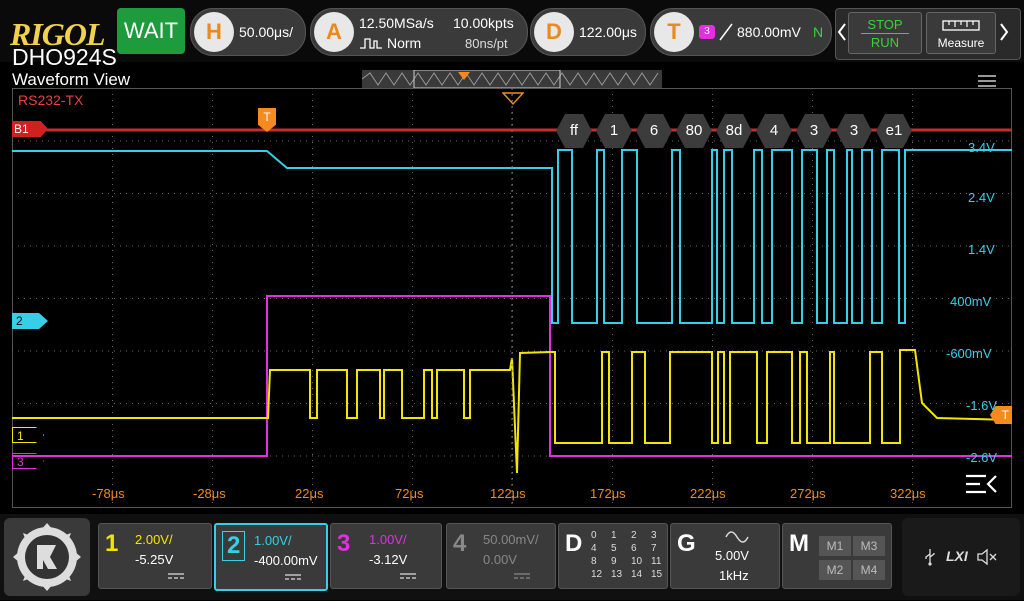  I want to click on memory-overview-bar, so click(511, 79).